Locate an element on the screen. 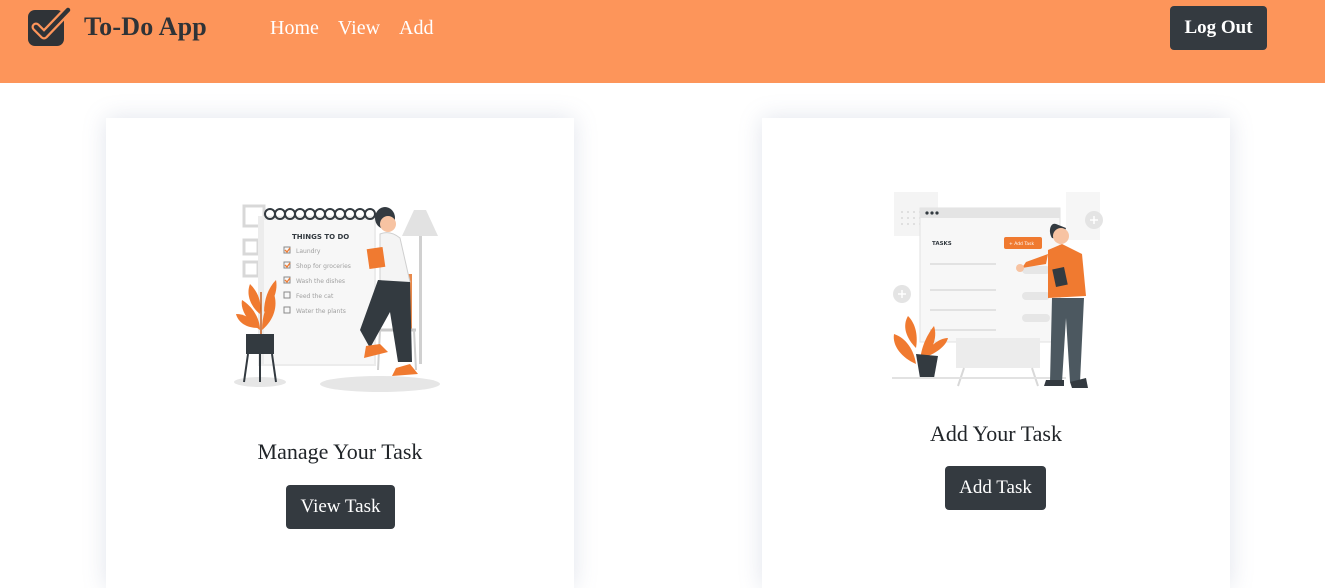 The image size is (1325, 588). illus-heading: THINGS TO DO is located at coordinates (320, 237).